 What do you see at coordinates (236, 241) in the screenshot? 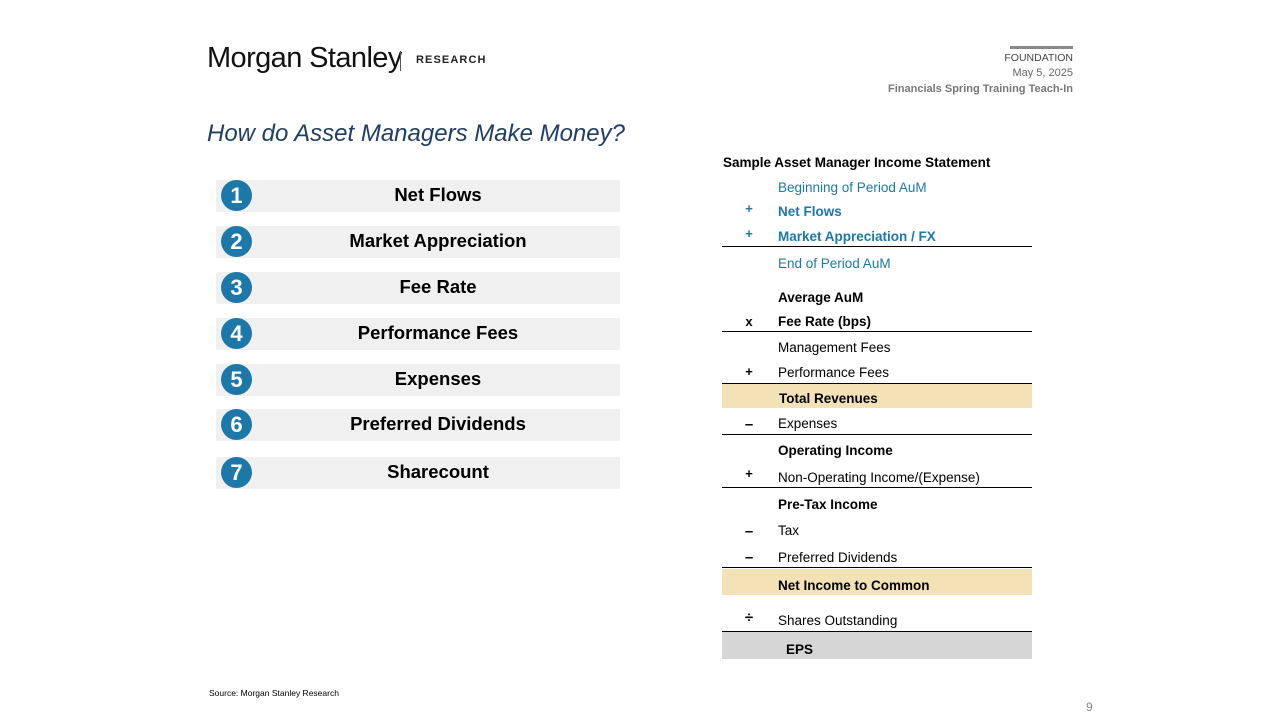
I see `number-badge: 2` at bounding box center [236, 241].